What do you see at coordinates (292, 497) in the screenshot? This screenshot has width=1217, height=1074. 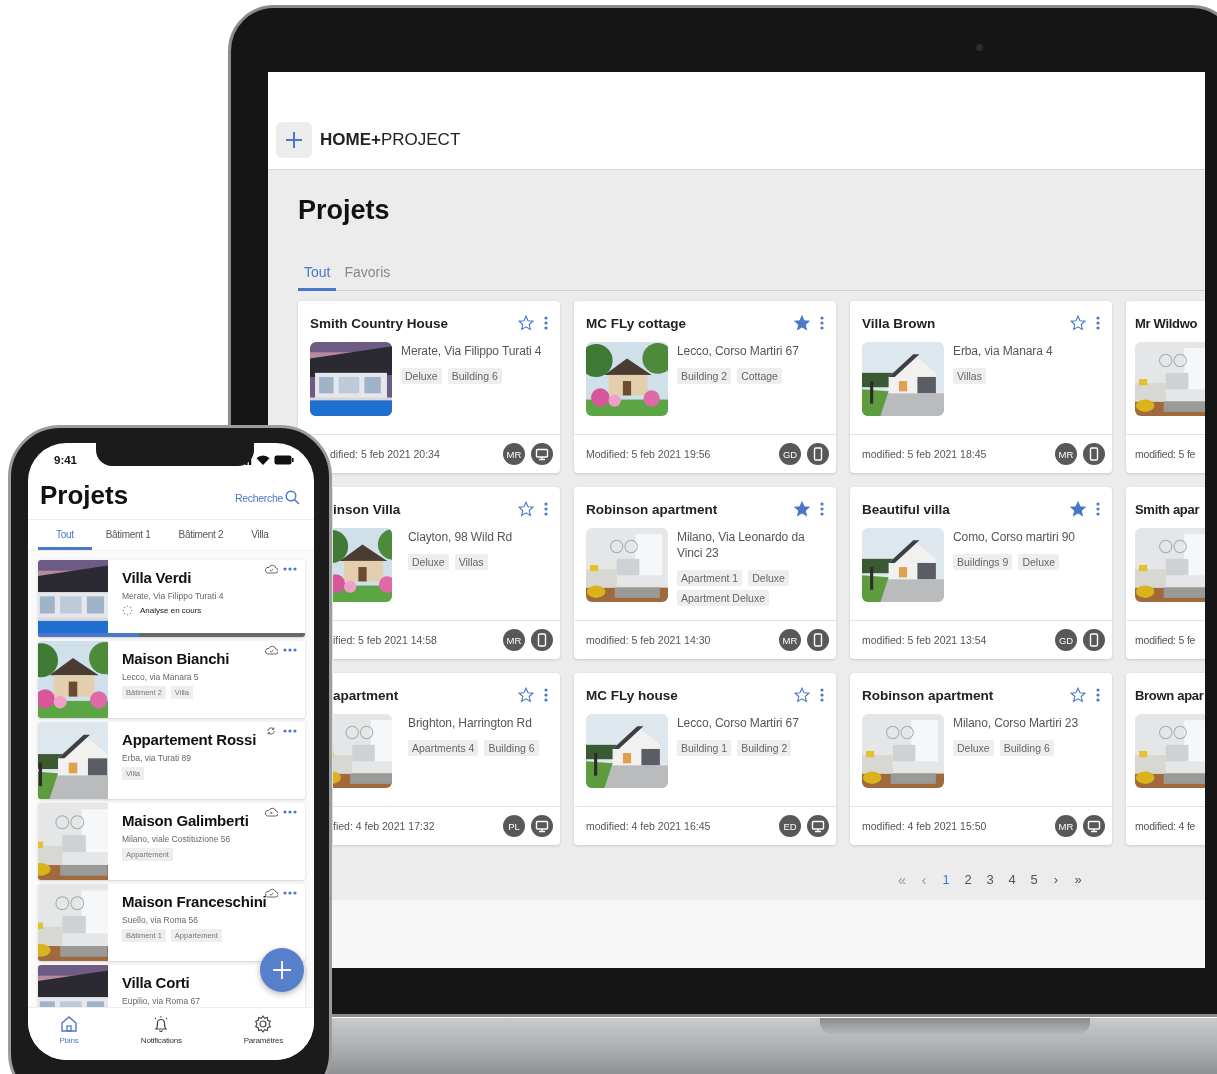 I see `search-icon` at bounding box center [292, 497].